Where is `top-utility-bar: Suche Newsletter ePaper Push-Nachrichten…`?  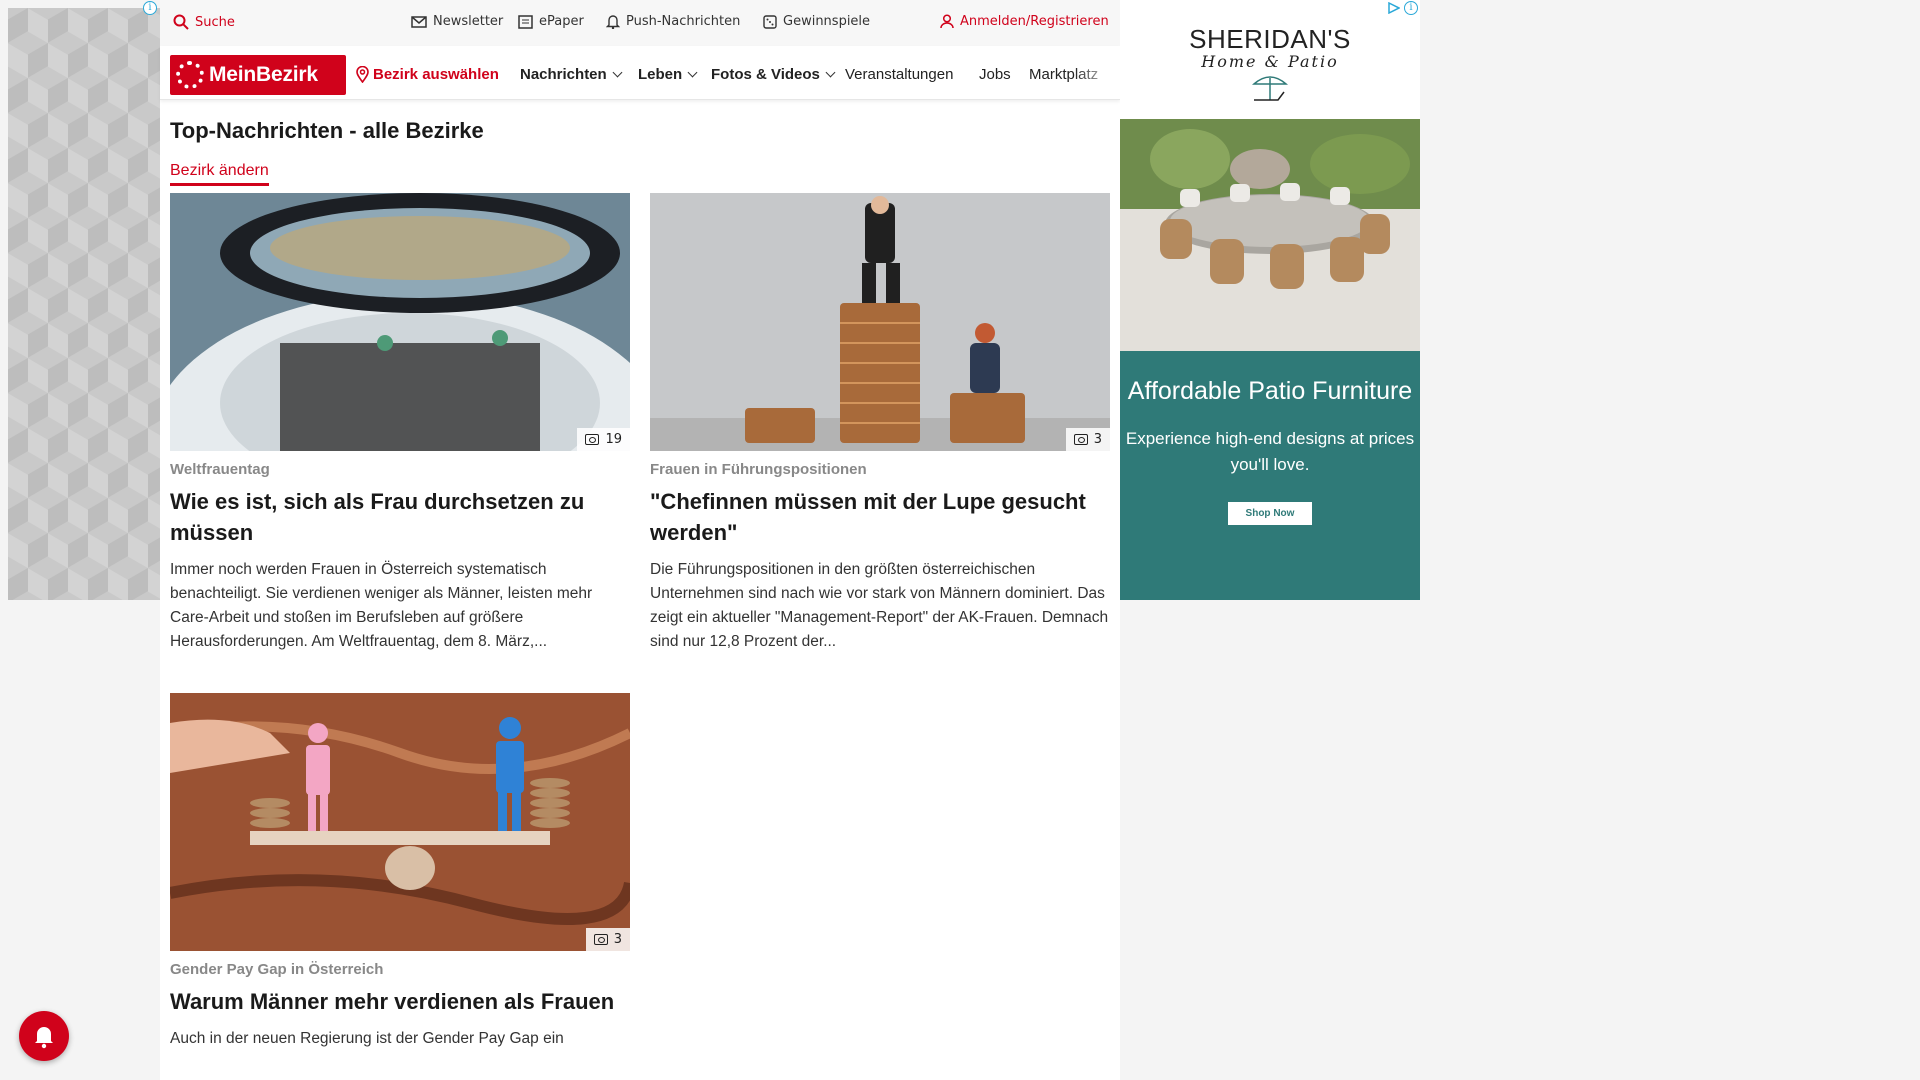
top-utility-bar: Suche Newsletter ePaper Push-Nachrichten… is located at coordinates (640, 23).